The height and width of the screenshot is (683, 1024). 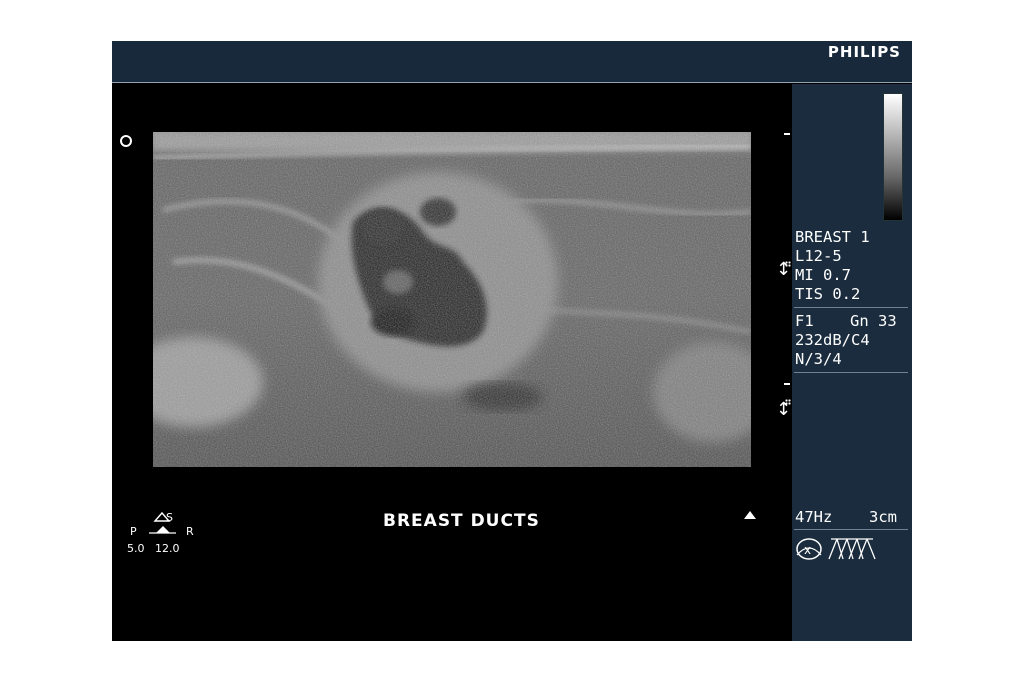 I want to click on mechanical-index: MI 0.7, so click(x=823, y=275).